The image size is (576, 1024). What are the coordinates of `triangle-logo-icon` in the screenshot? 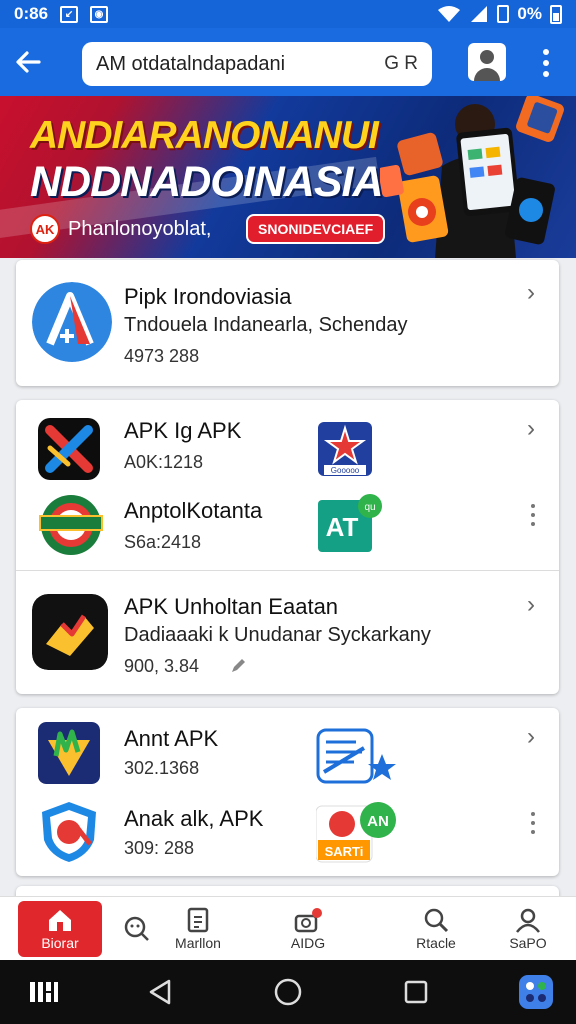 It's located at (69, 753).